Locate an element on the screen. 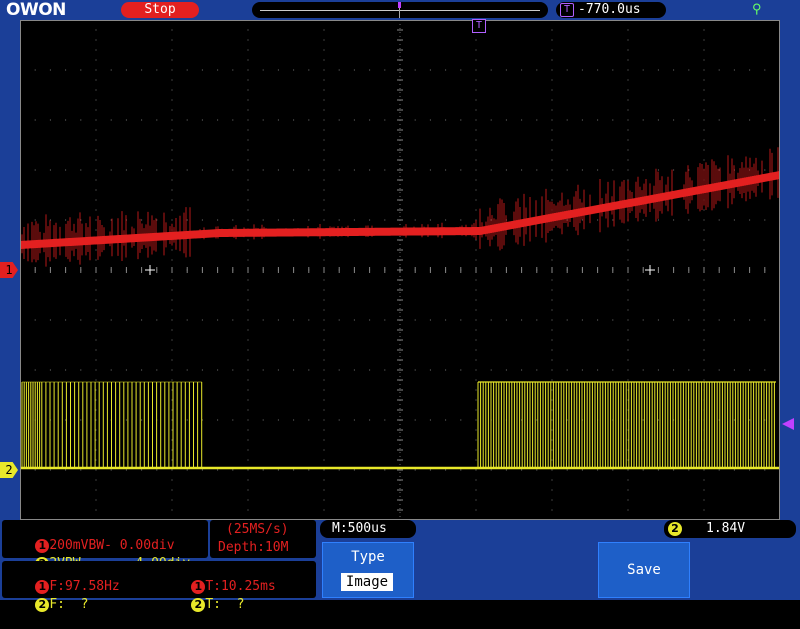  run-stop-status: Stop is located at coordinates (160, 10).